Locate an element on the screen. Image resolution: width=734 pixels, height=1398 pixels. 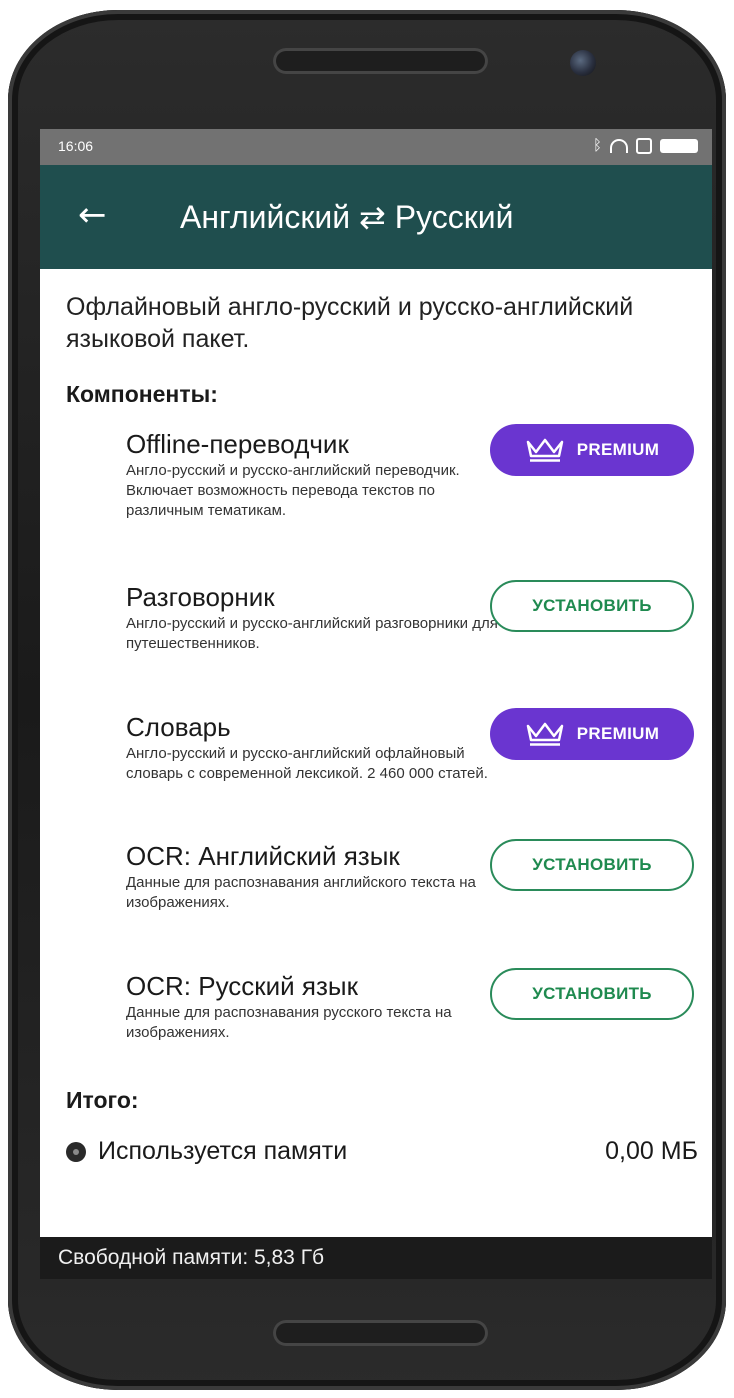
app-bar: ← Английский ⇄ Русский is located at coordinates (376, 217).